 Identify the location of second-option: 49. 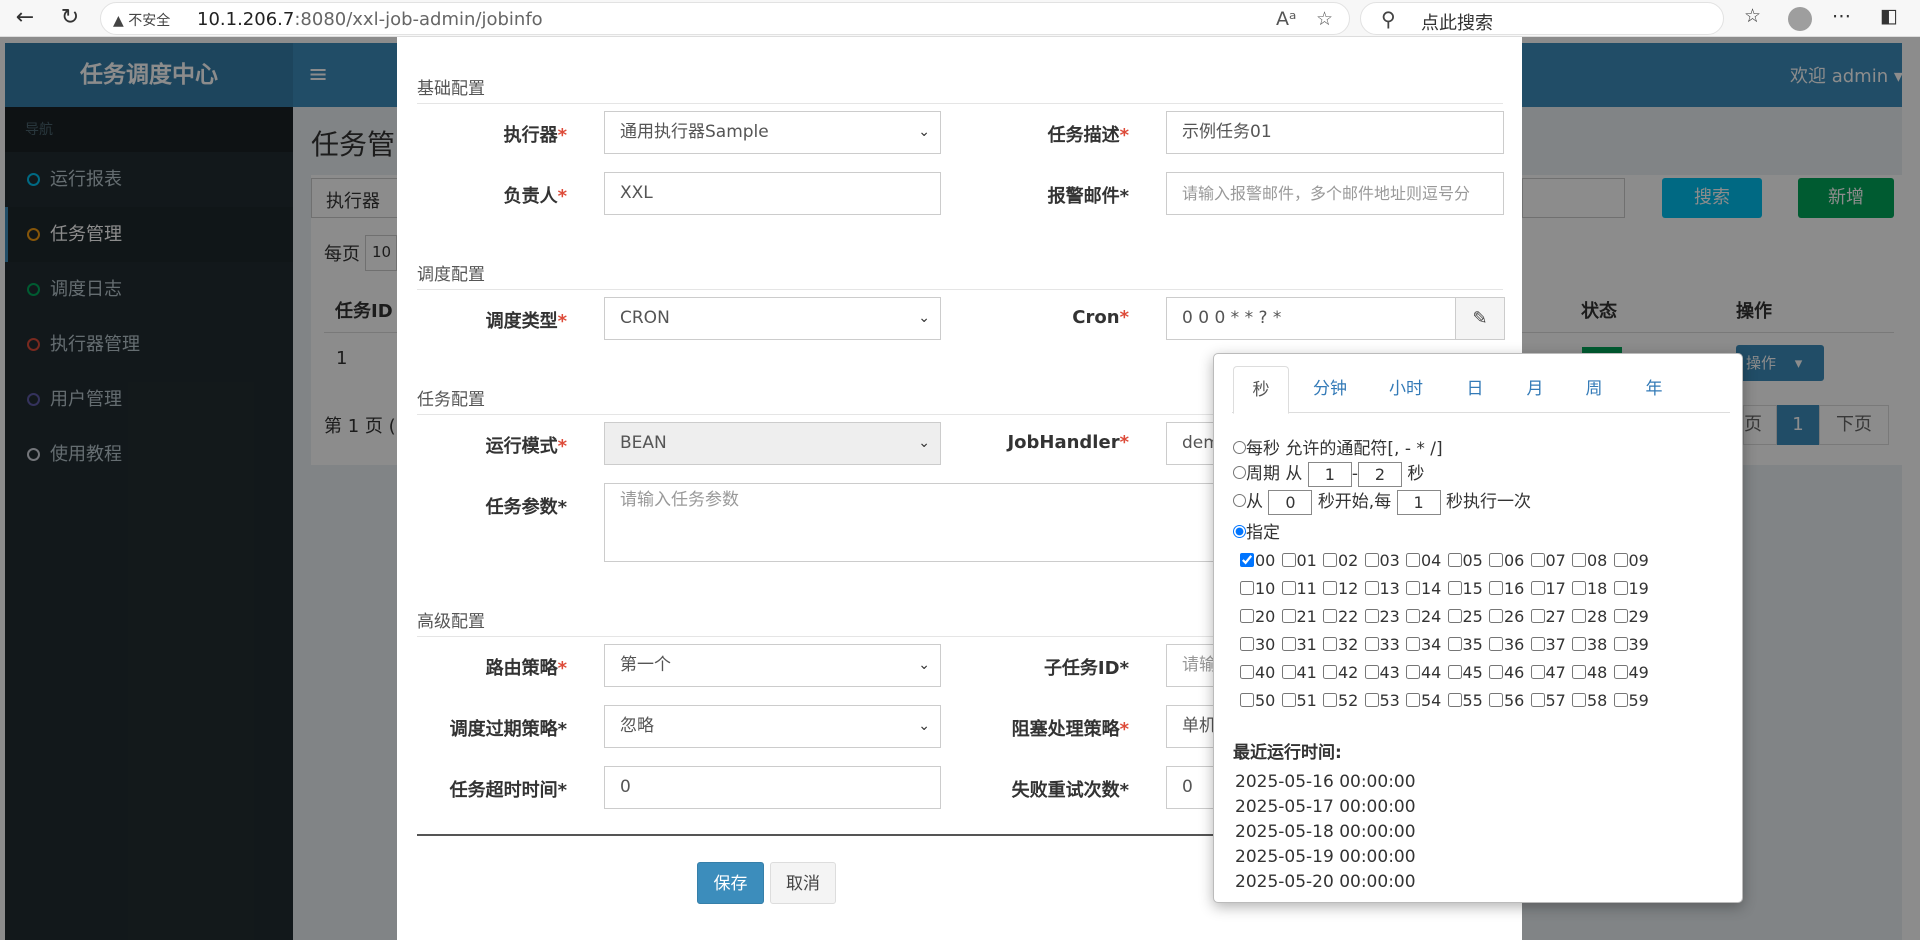
(1634, 672).